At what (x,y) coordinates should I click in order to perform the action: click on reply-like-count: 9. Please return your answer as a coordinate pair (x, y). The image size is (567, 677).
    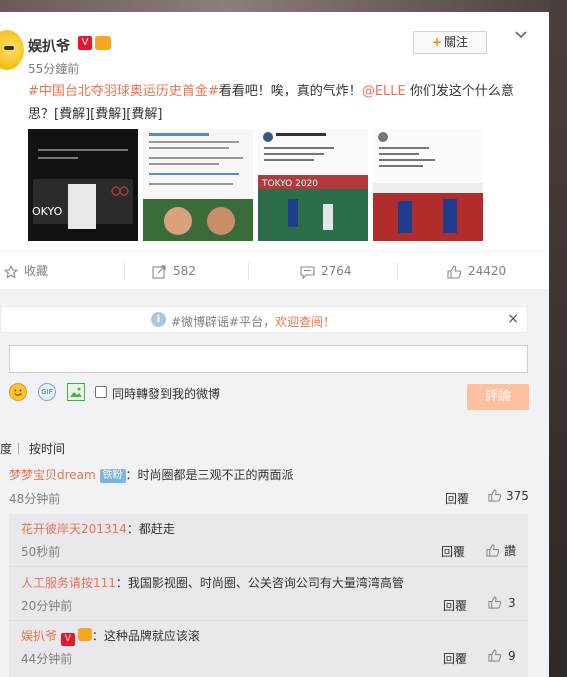
    Looking at the image, I should click on (512, 656).